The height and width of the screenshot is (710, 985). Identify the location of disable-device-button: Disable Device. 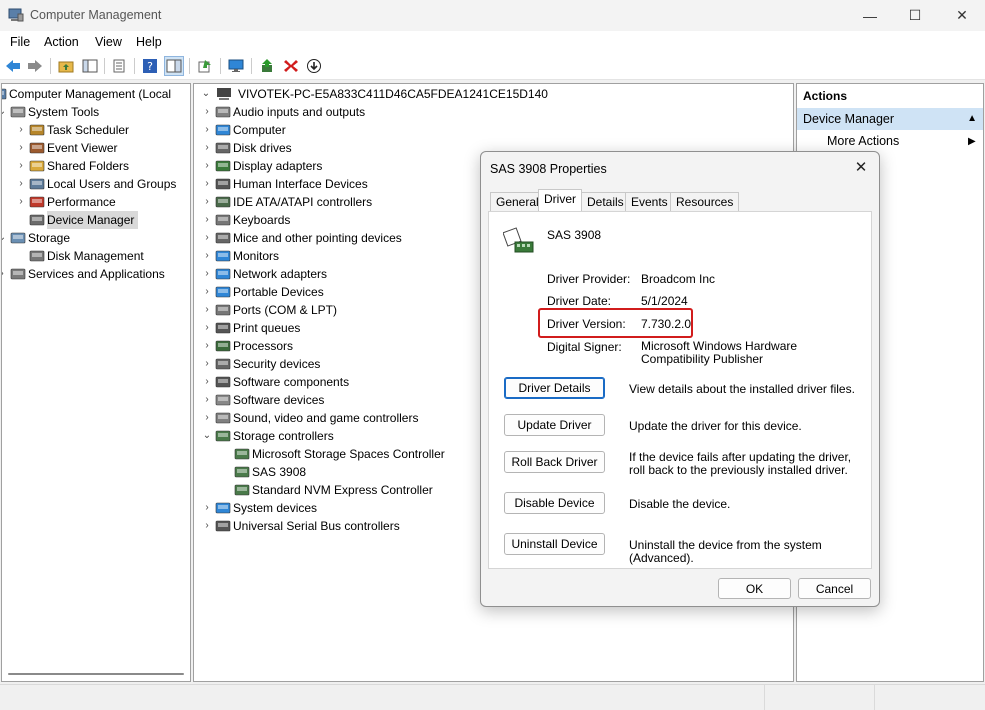
(554, 503).